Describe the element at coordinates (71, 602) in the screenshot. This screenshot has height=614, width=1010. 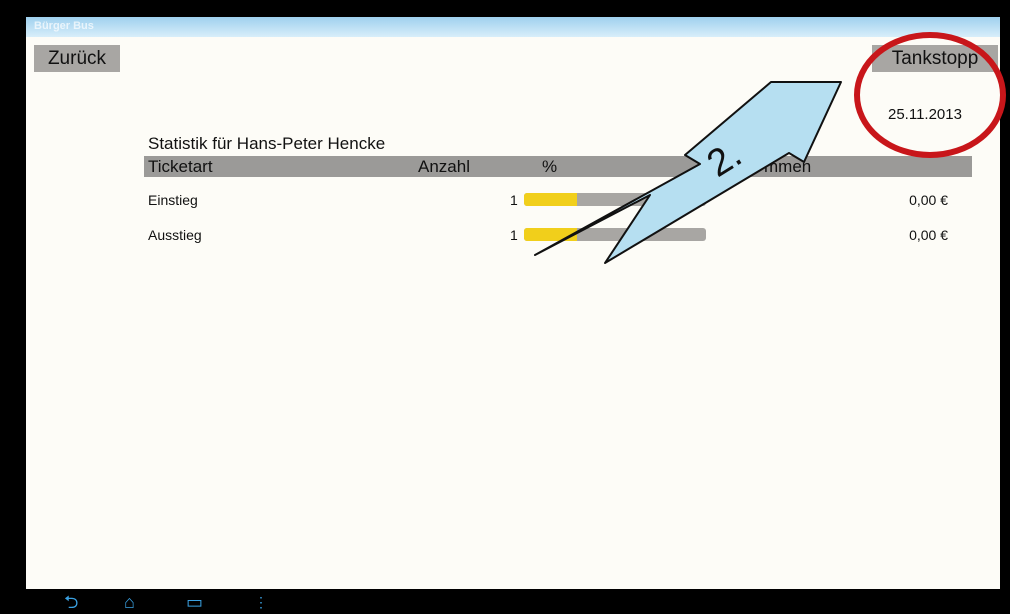
I see `back-icon: ⮌` at that location.